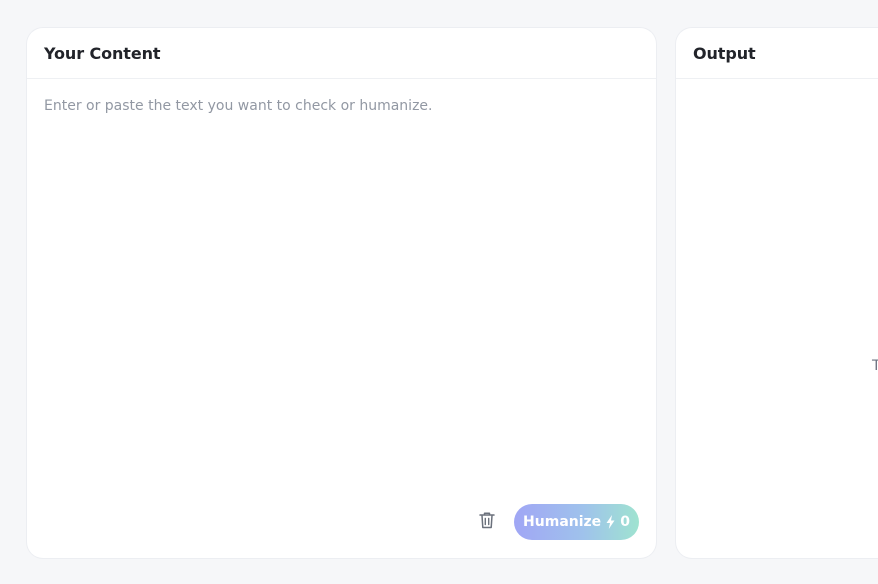  I want to click on humanize-button-label: Humanize, so click(562, 522).